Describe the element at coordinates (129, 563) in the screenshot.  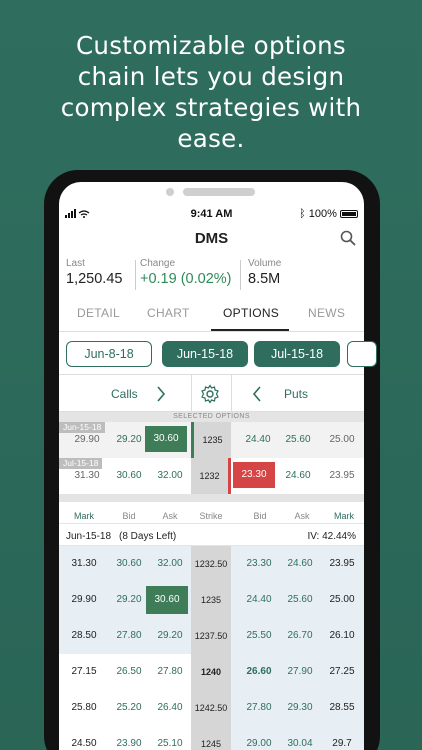
I see `call-bid: 30.60` at that location.